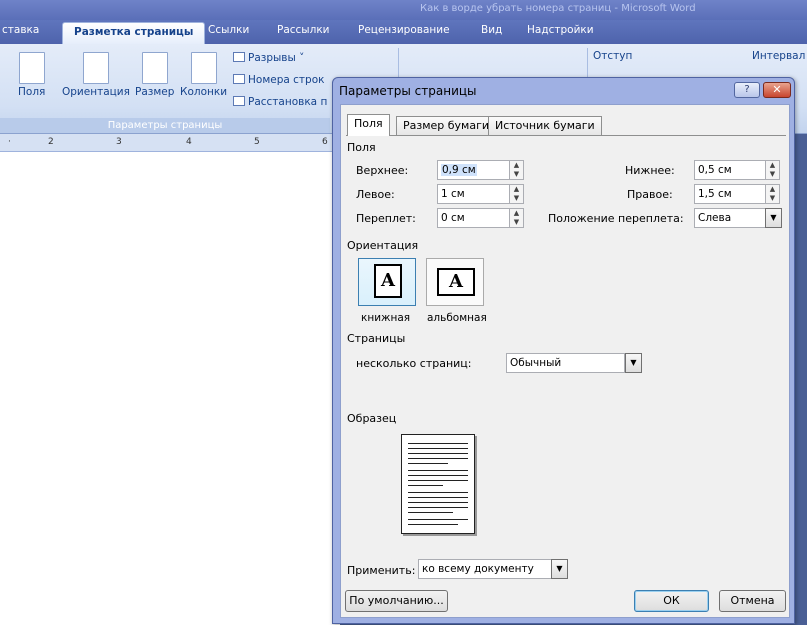  I want to click on gutter-input: 0 см, so click(473, 218).